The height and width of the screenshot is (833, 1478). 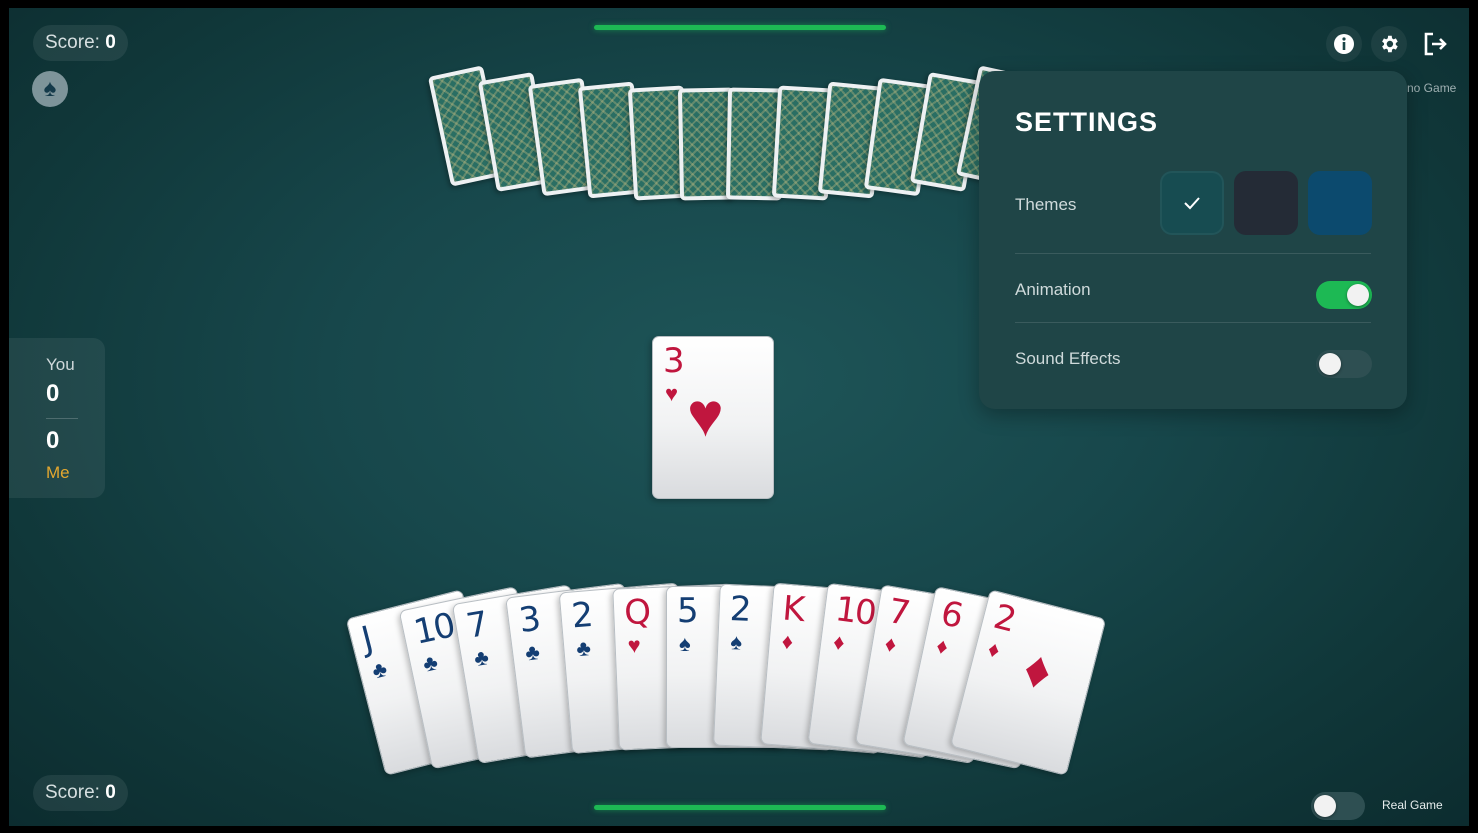 I want to click on card-rank: J, so click(x=366, y=639).